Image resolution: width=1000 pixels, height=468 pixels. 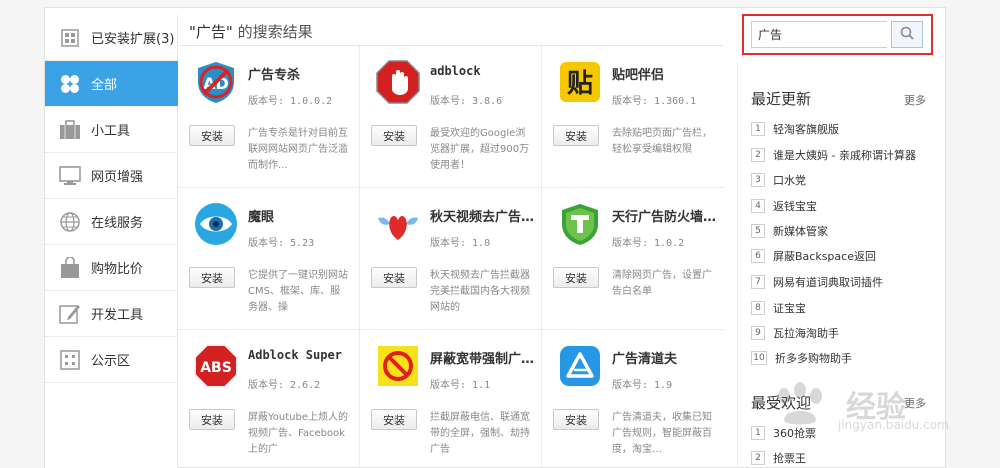 I want to click on list-item-label: 证宝宝, so click(x=789, y=308).